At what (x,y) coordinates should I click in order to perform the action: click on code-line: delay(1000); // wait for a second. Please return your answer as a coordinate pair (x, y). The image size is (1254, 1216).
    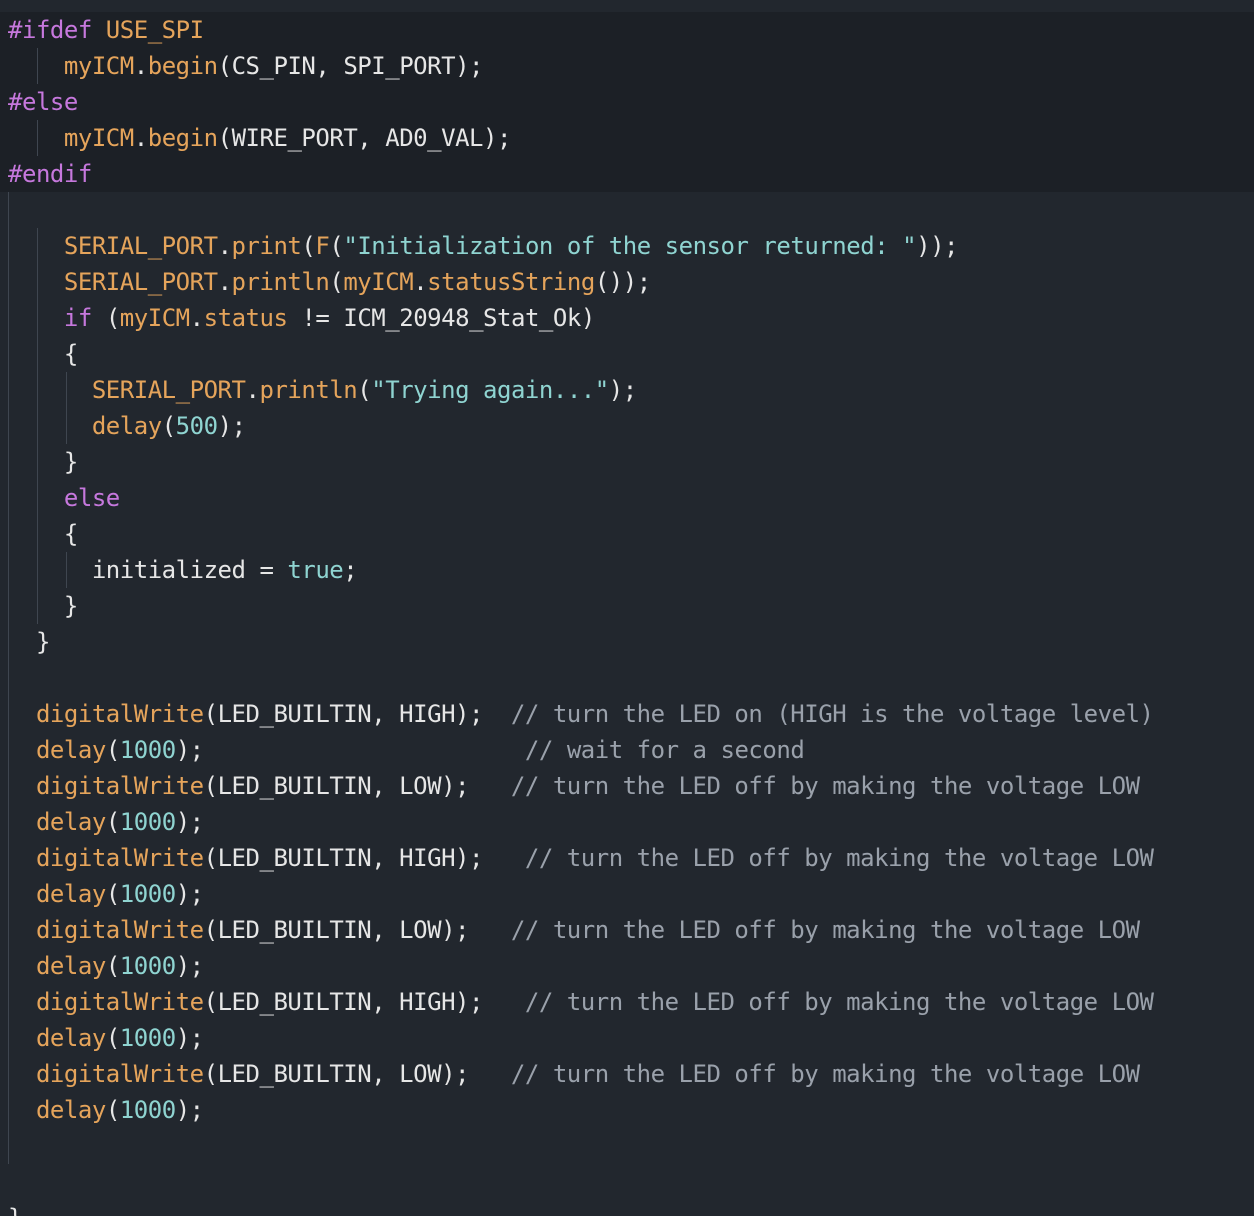
    Looking at the image, I should click on (406, 750).